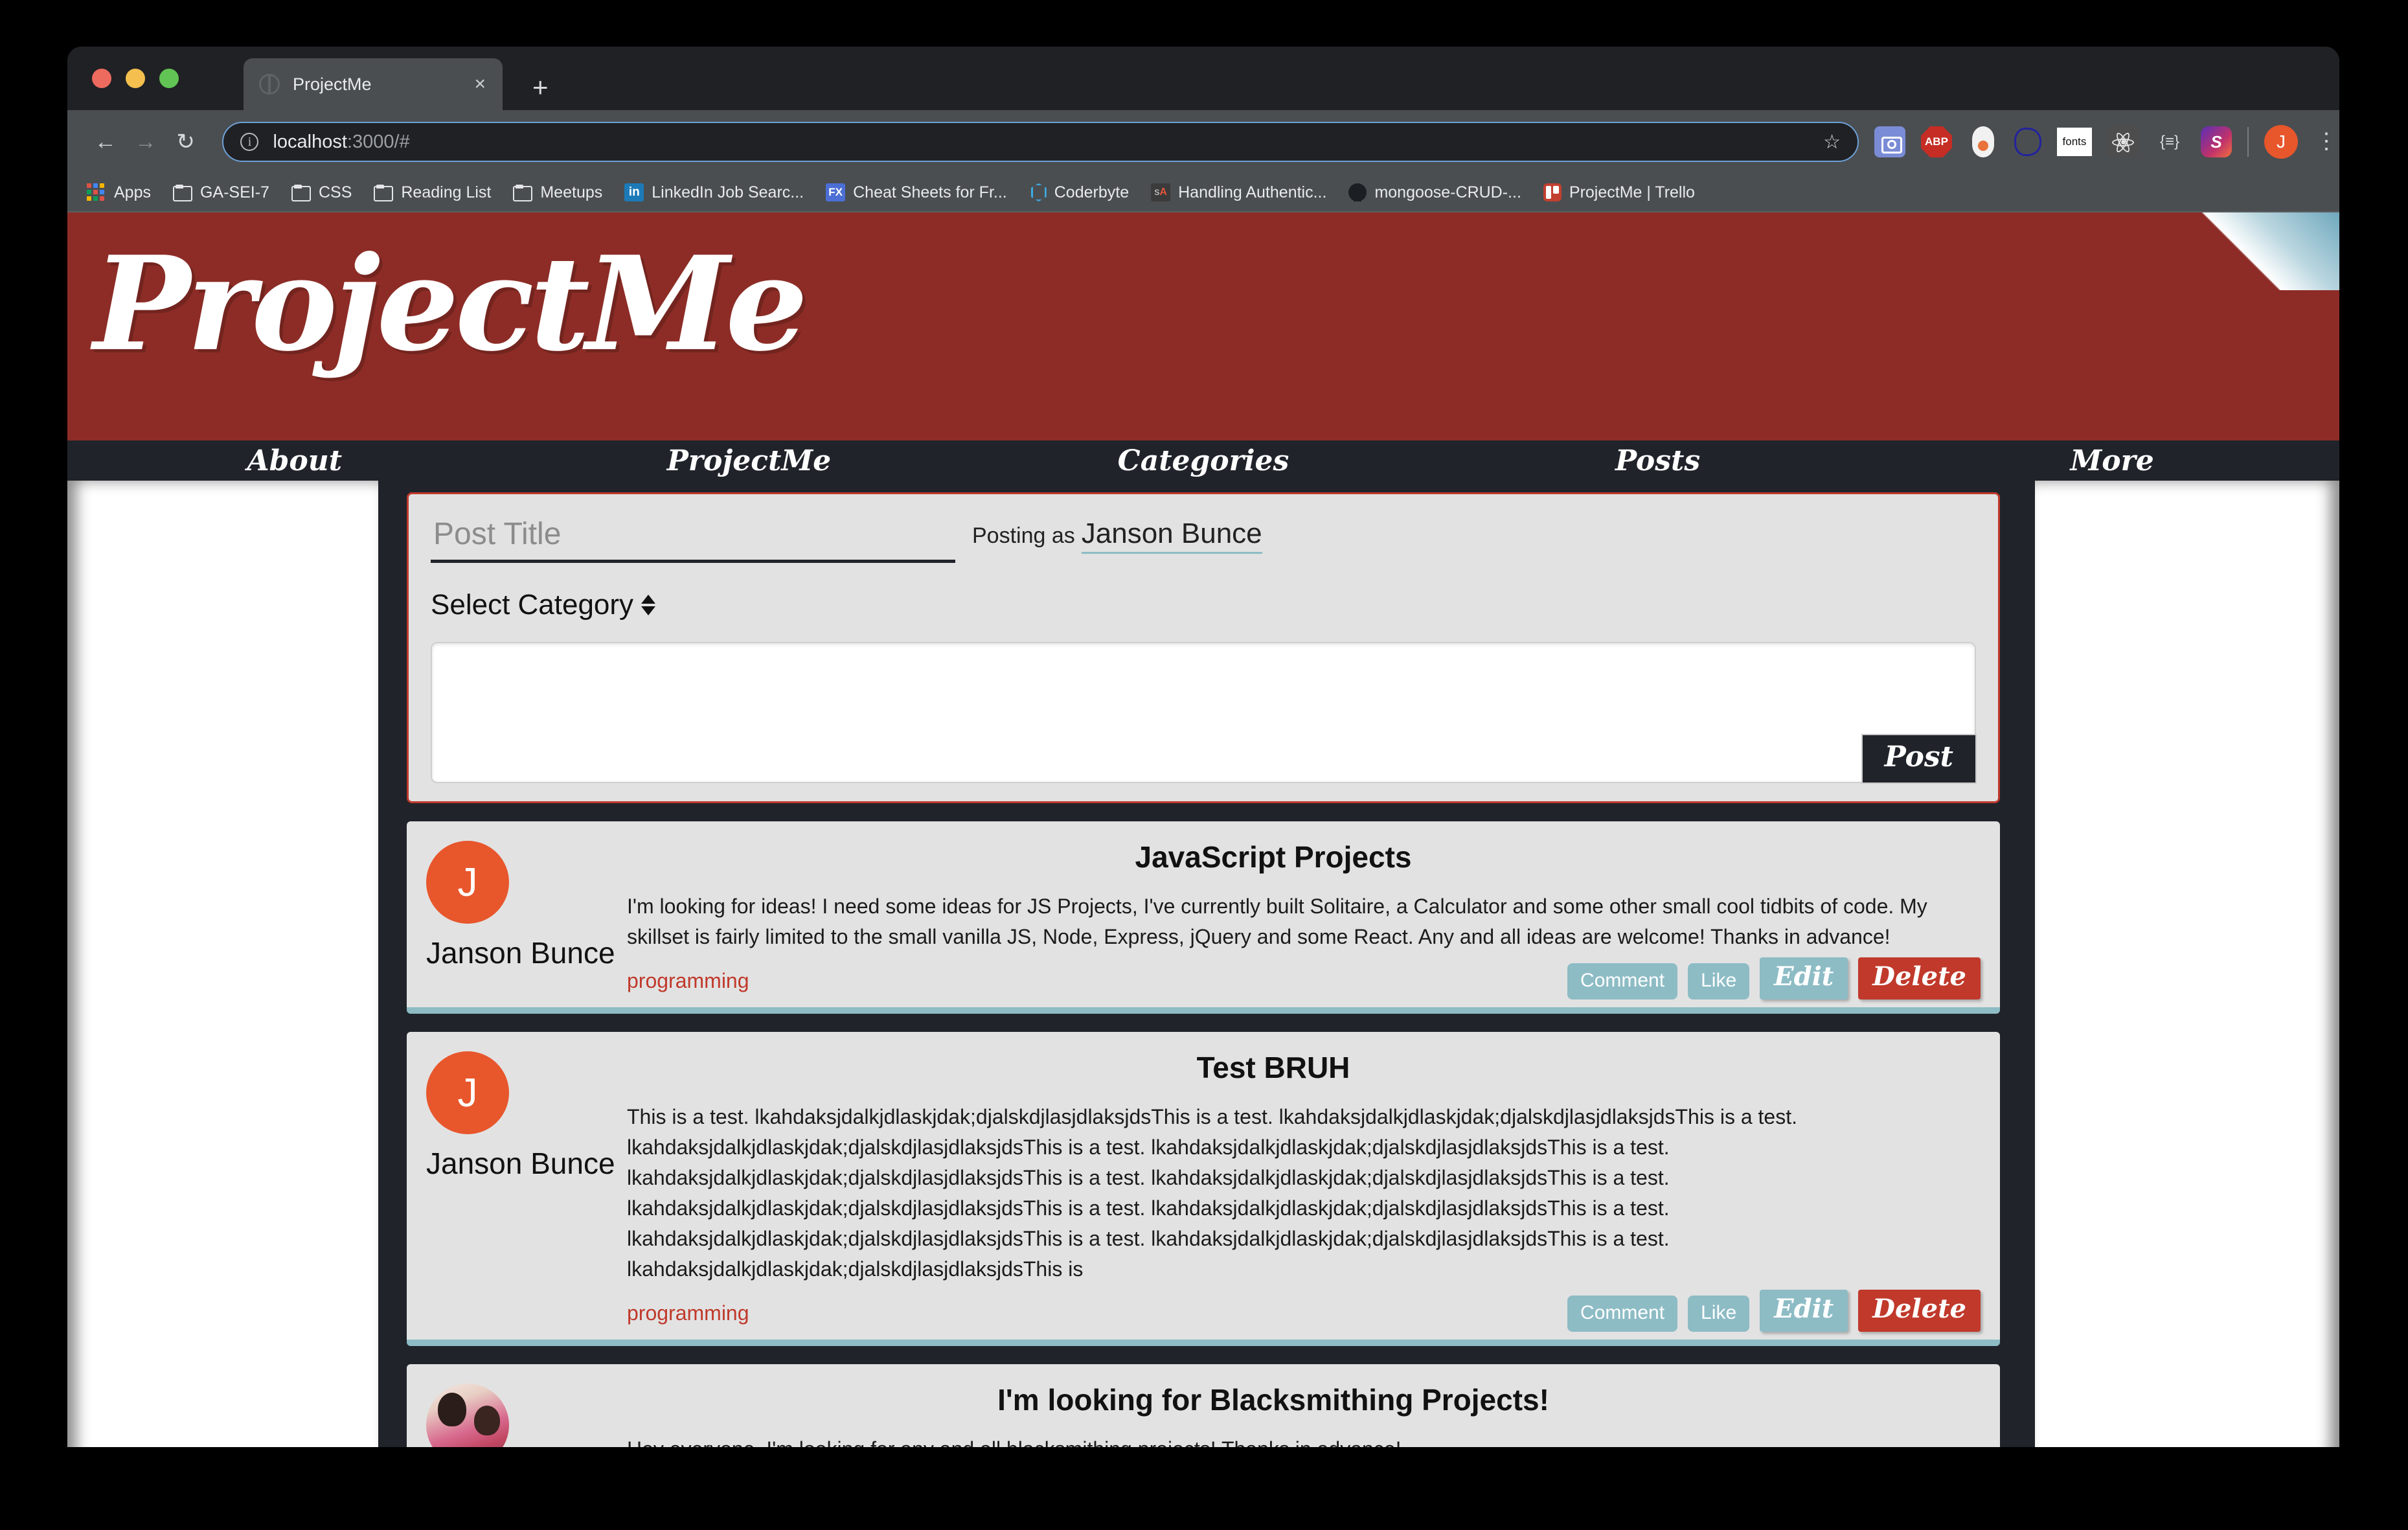  I want to click on back-icon: ←, so click(105, 142).